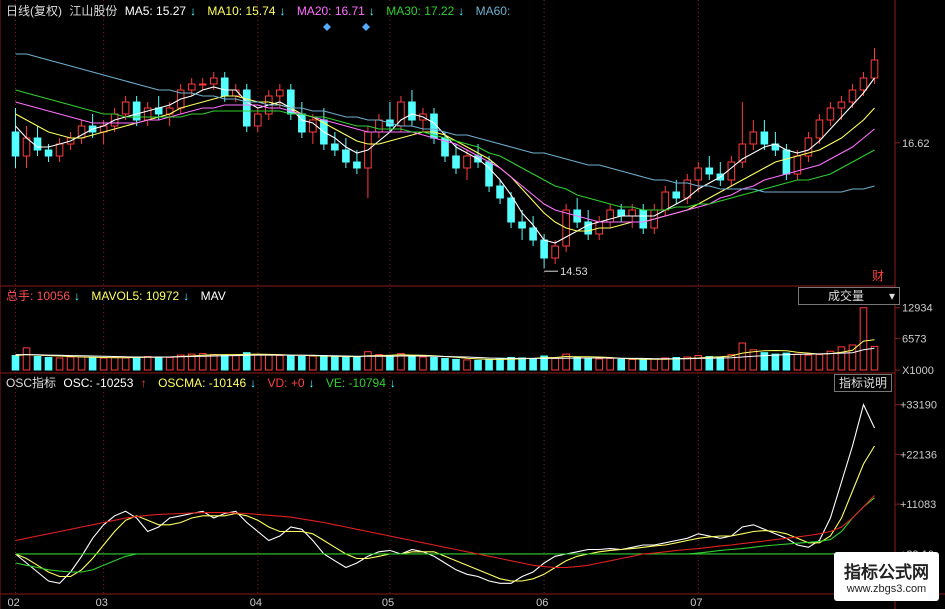  What do you see at coordinates (445, 339) in the screenshot?
I see `volume-panel` at bounding box center [445, 339].